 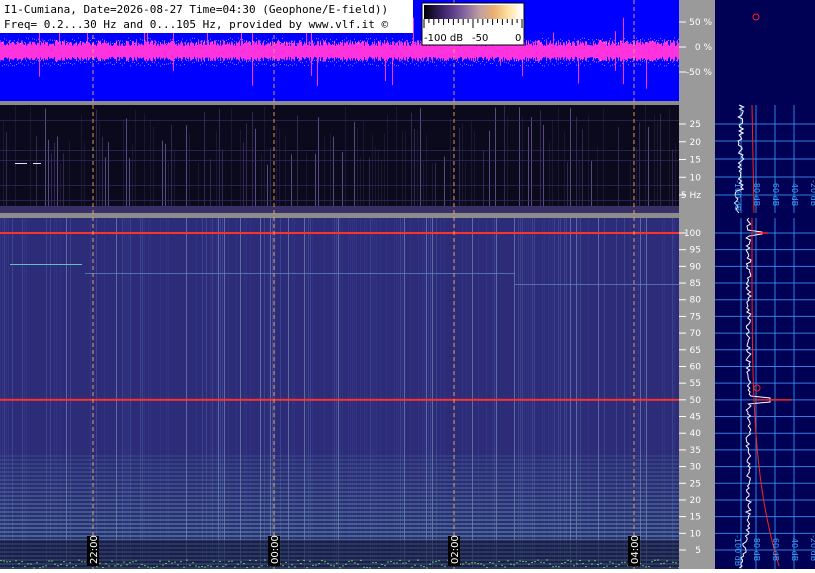 What do you see at coordinates (21, 163) in the screenshot?
I see `low-spectrogram-marker` at bounding box center [21, 163].